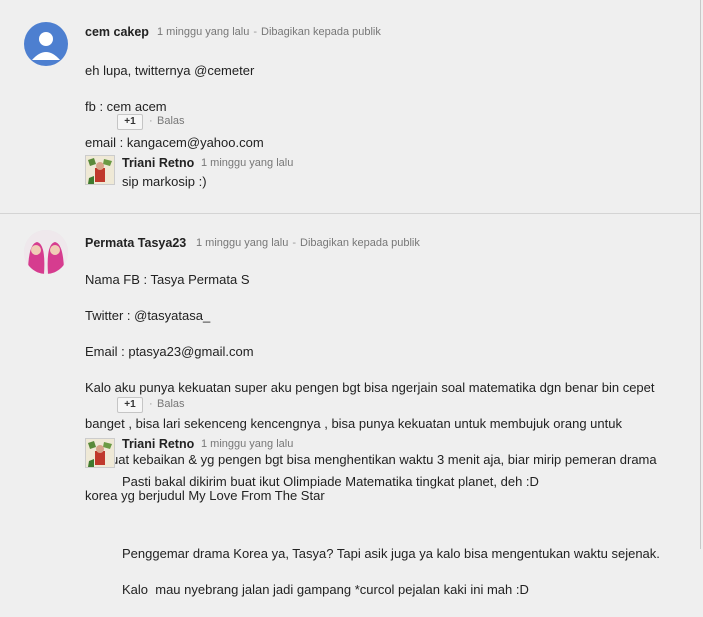 The image size is (703, 617). I want to click on scroll-edge-line, so click(700, 274).